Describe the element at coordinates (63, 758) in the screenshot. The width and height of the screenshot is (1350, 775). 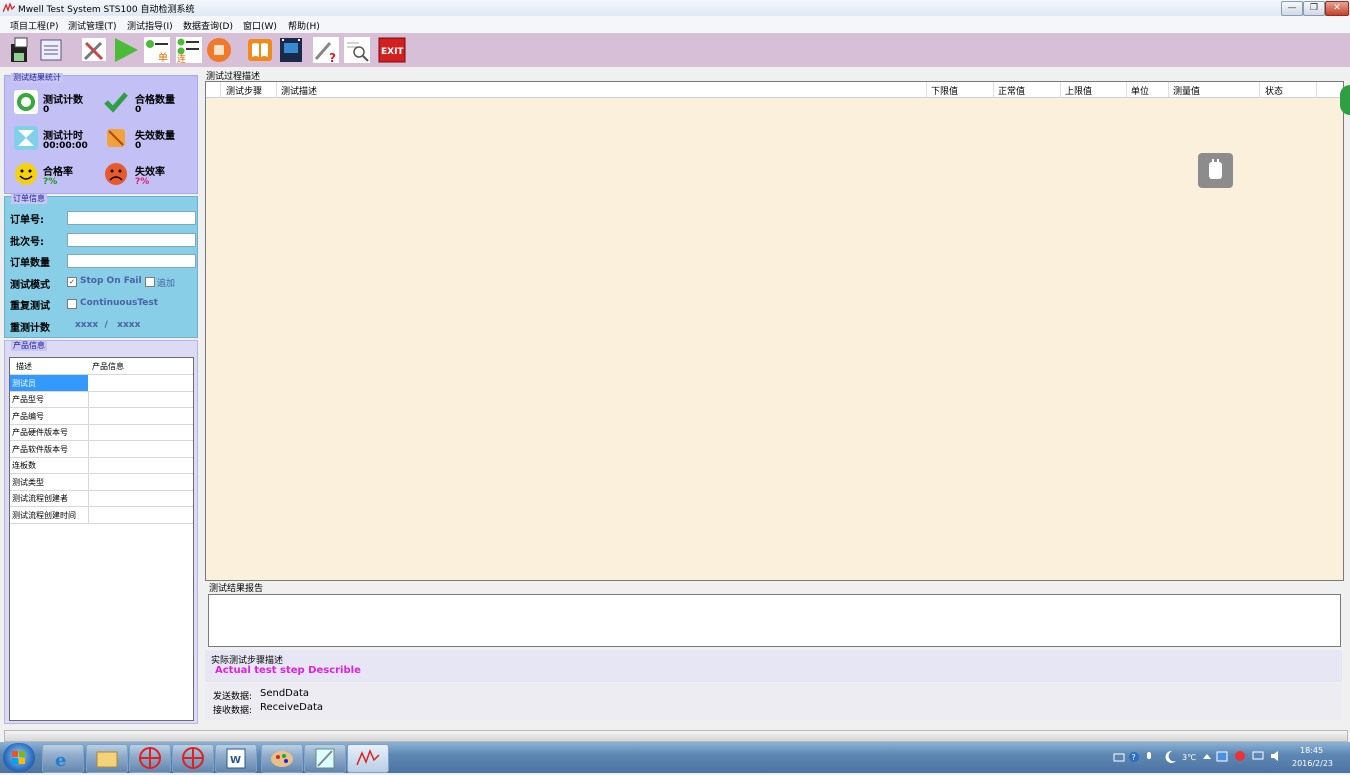
I see `taskbar-ie: e` at that location.